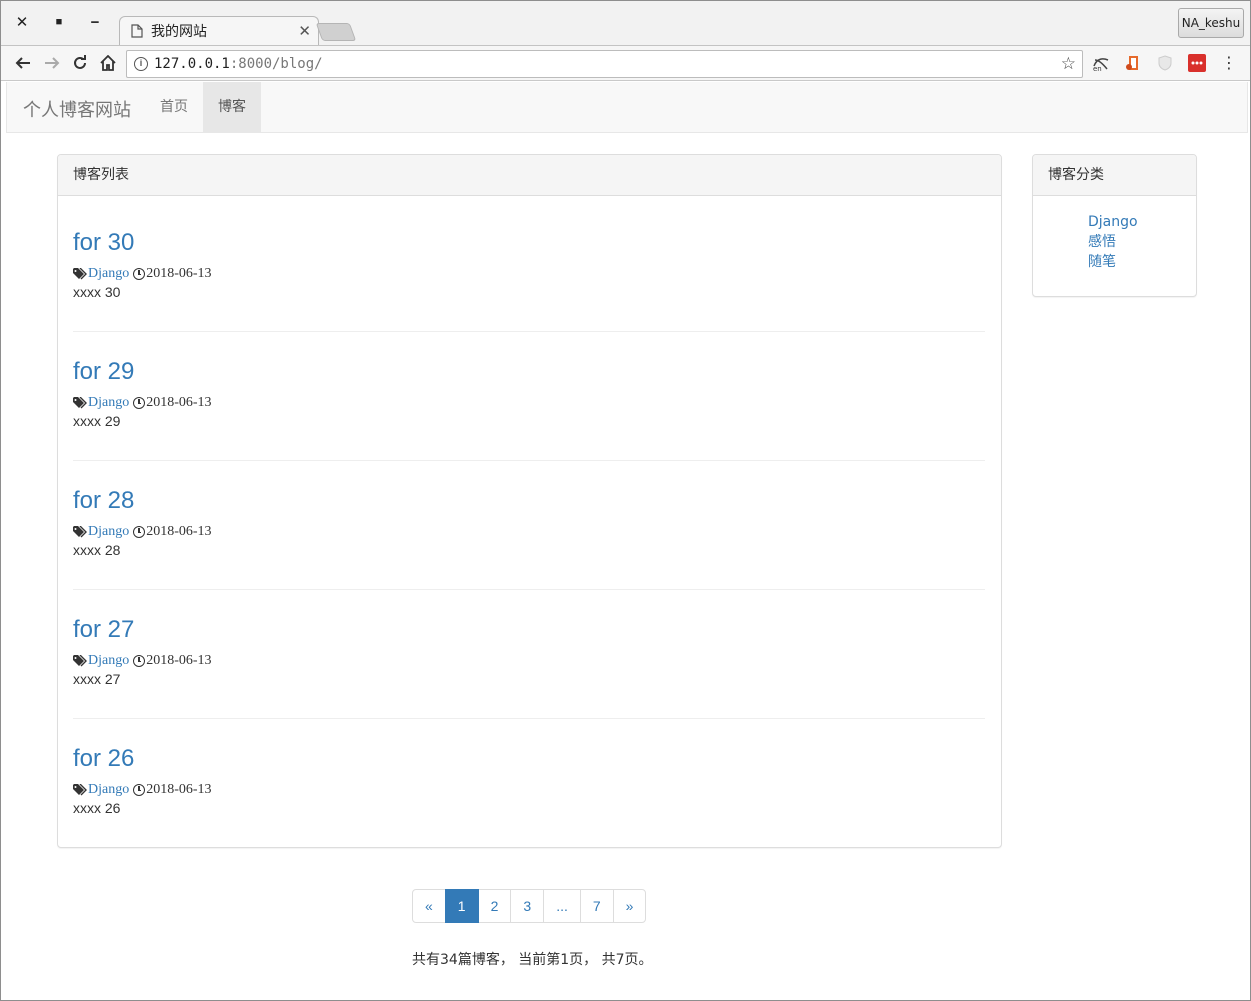 This screenshot has height=1001, width=1251. Describe the element at coordinates (179, 32) in the screenshot. I see `tab-title: 我的网站` at that location.